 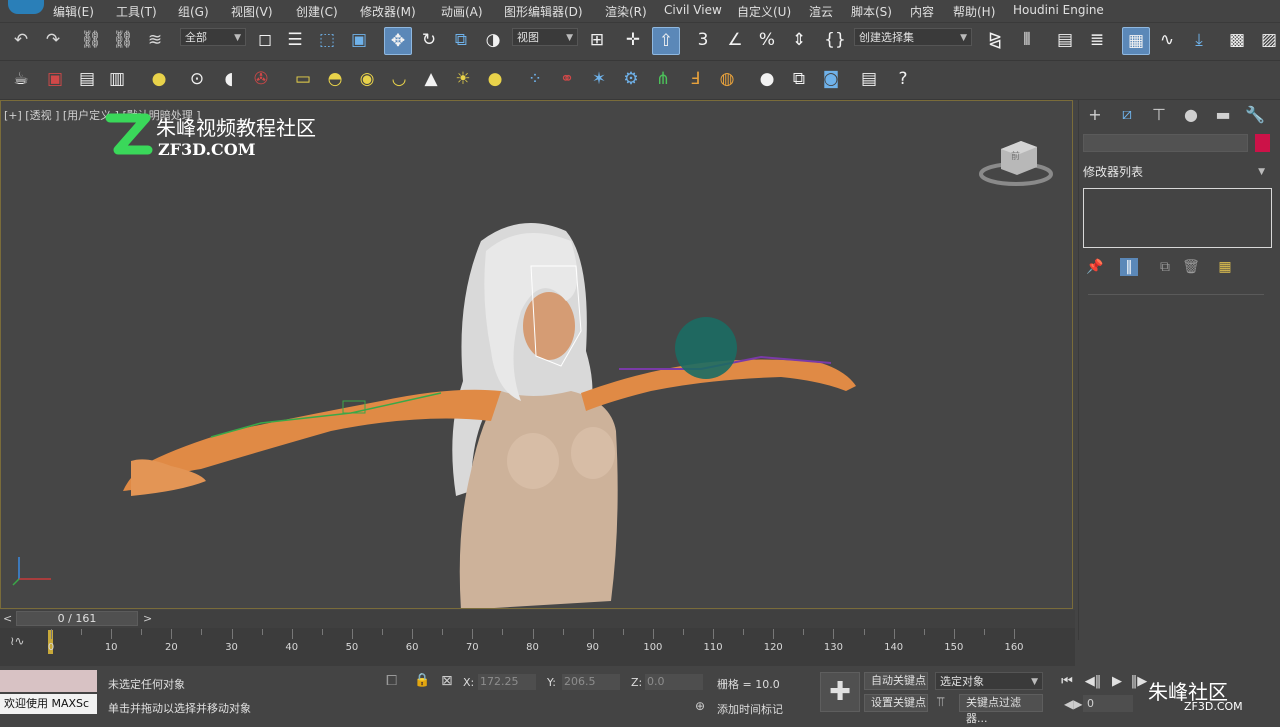 What do you see at coordinates (626, 11) in the screenshot?
I see `menu-rendering: 渲染(R)` at bounding box center [626, 11].